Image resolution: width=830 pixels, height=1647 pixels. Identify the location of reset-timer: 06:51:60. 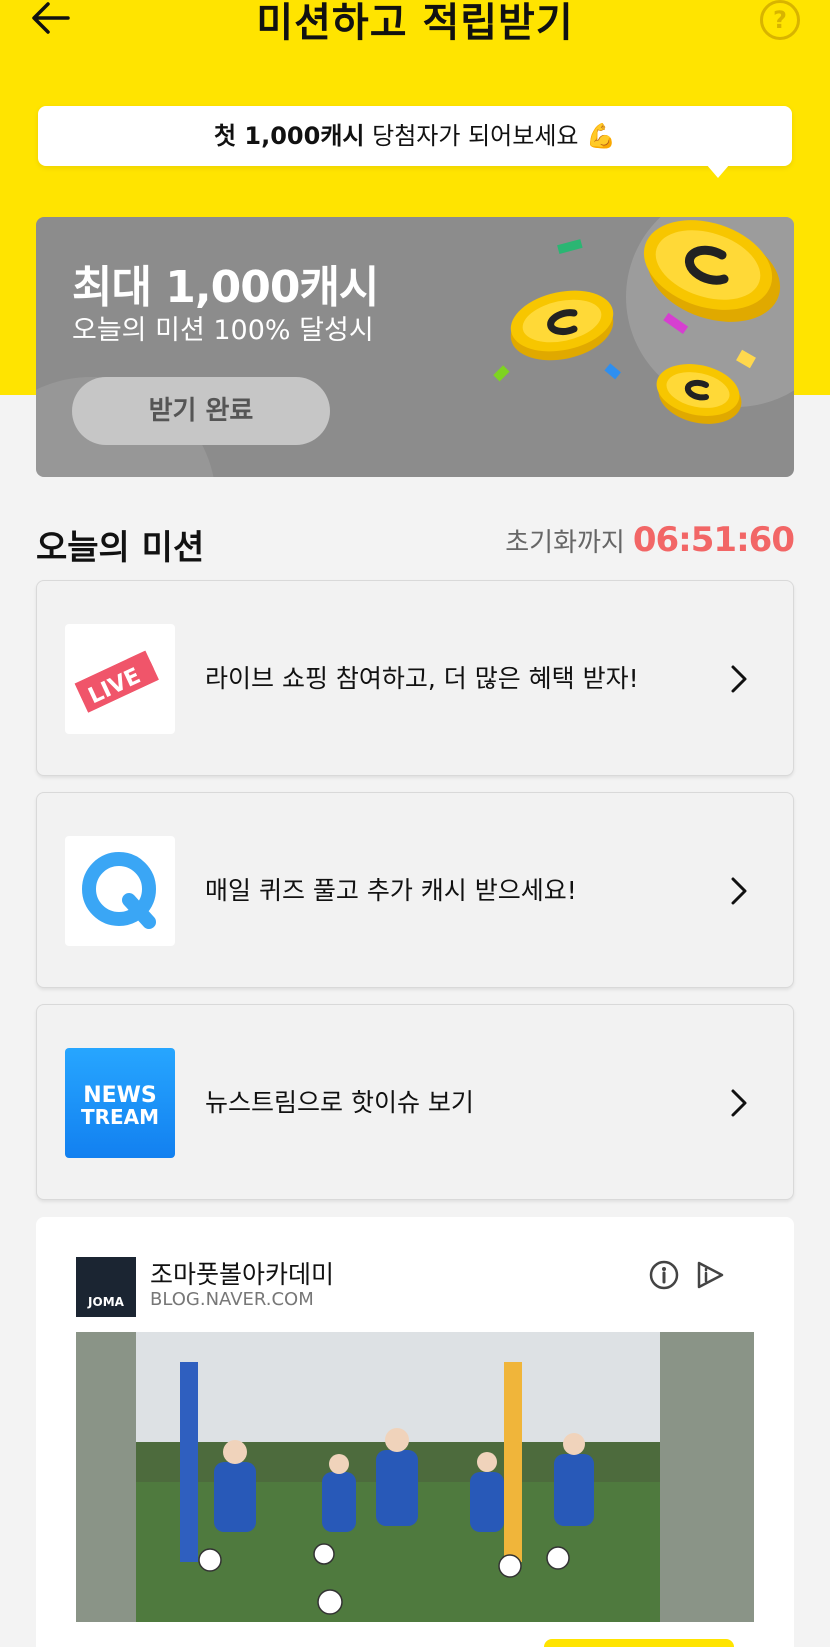
(713, 540).